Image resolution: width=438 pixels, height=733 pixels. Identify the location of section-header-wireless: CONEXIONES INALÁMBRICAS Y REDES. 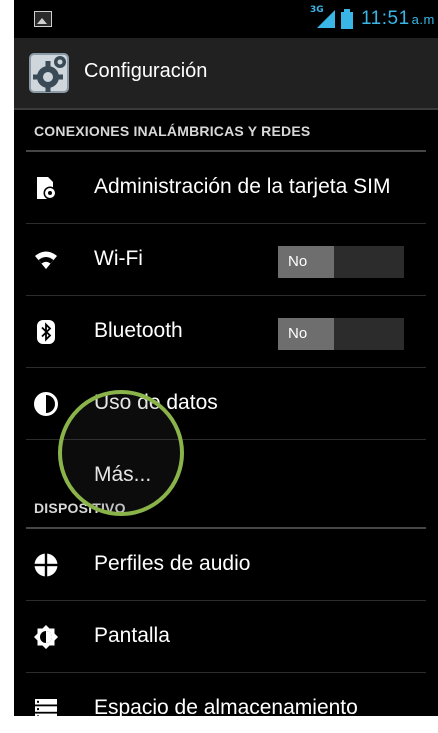
(226, 131).